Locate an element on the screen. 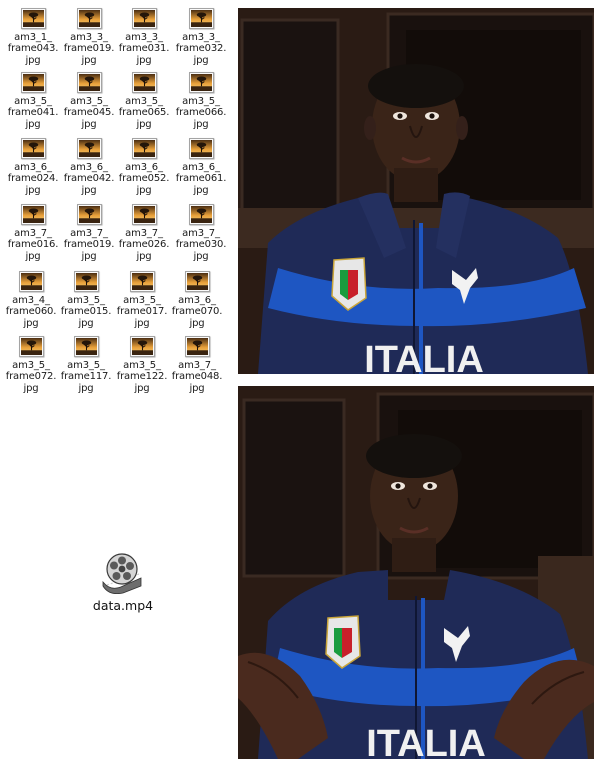 Image resolution: width=600 pixels, height=772 pixels. image-file-label: am3_5_ frame066. jpg is located at coordinates (201, 113).